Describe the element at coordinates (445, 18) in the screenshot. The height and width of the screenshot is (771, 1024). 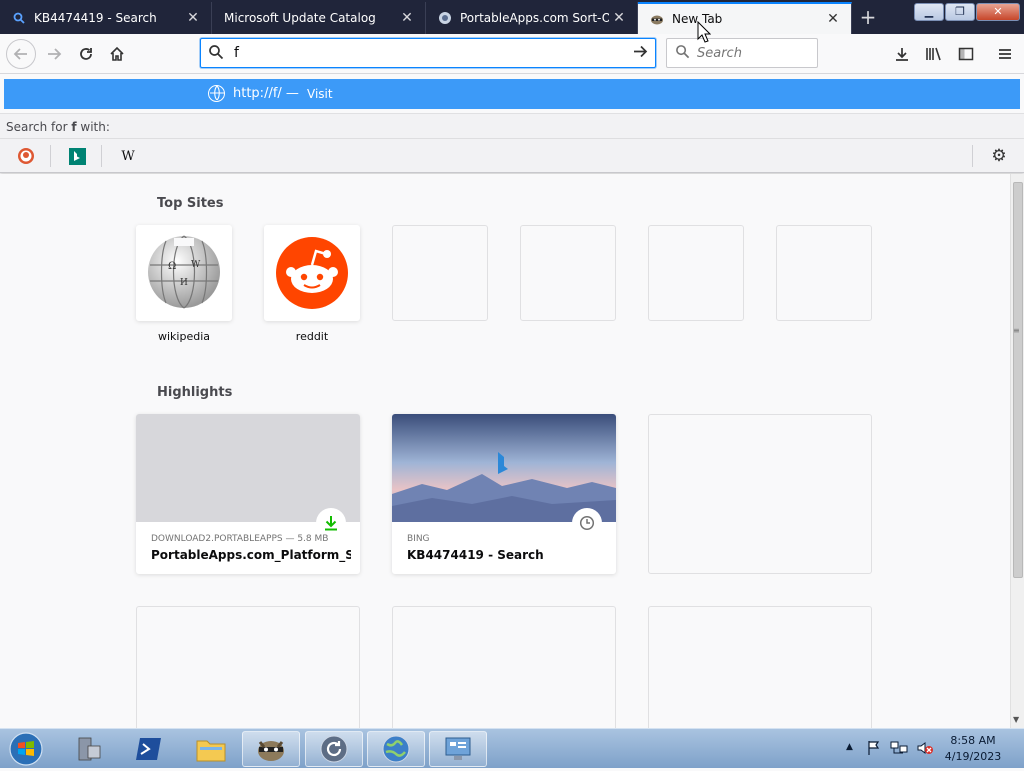
I see `portableapps-favicon-icon` at that location.